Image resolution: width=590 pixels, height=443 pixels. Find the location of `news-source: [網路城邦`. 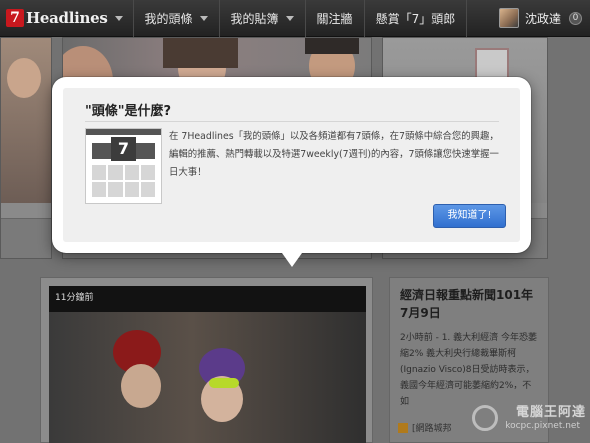

news-source: [網路城邦 is located at coordinates (425, 427).